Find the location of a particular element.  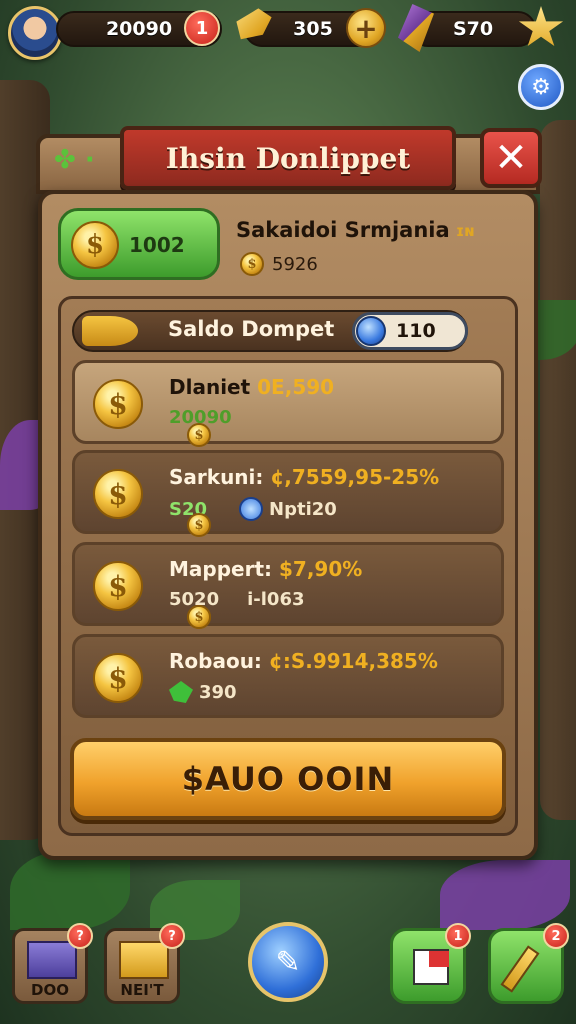

wallet-balance-button: $ 1002 is located at coordinates (139, 244).